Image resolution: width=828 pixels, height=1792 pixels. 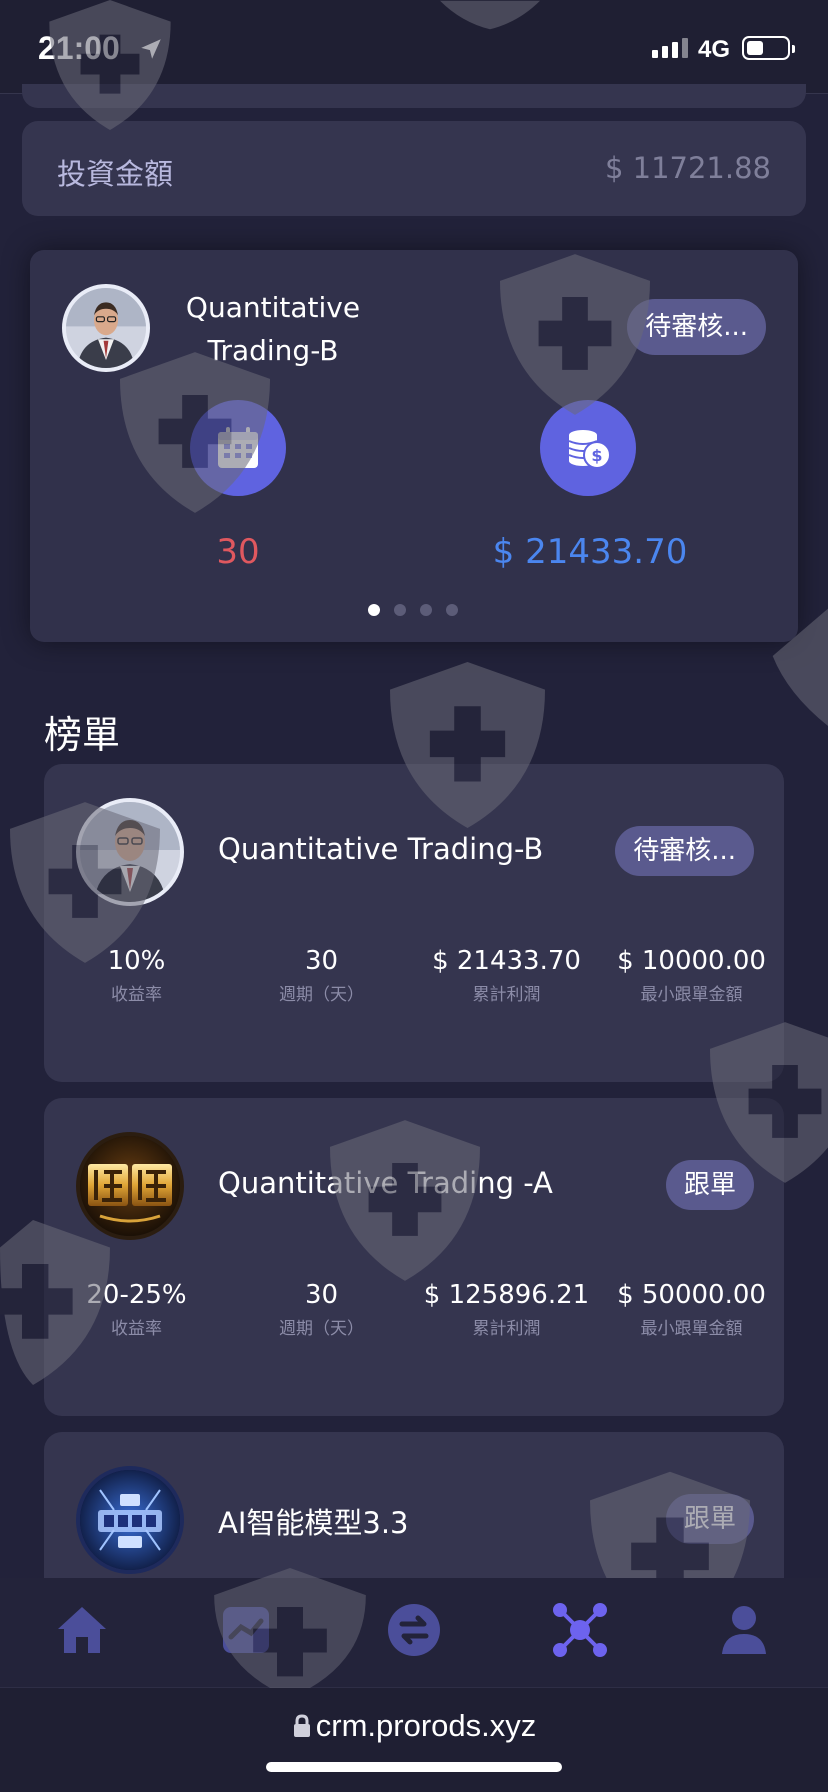 I want to click on stat-yield: 10% 收益率, so click(x=136, y=974).